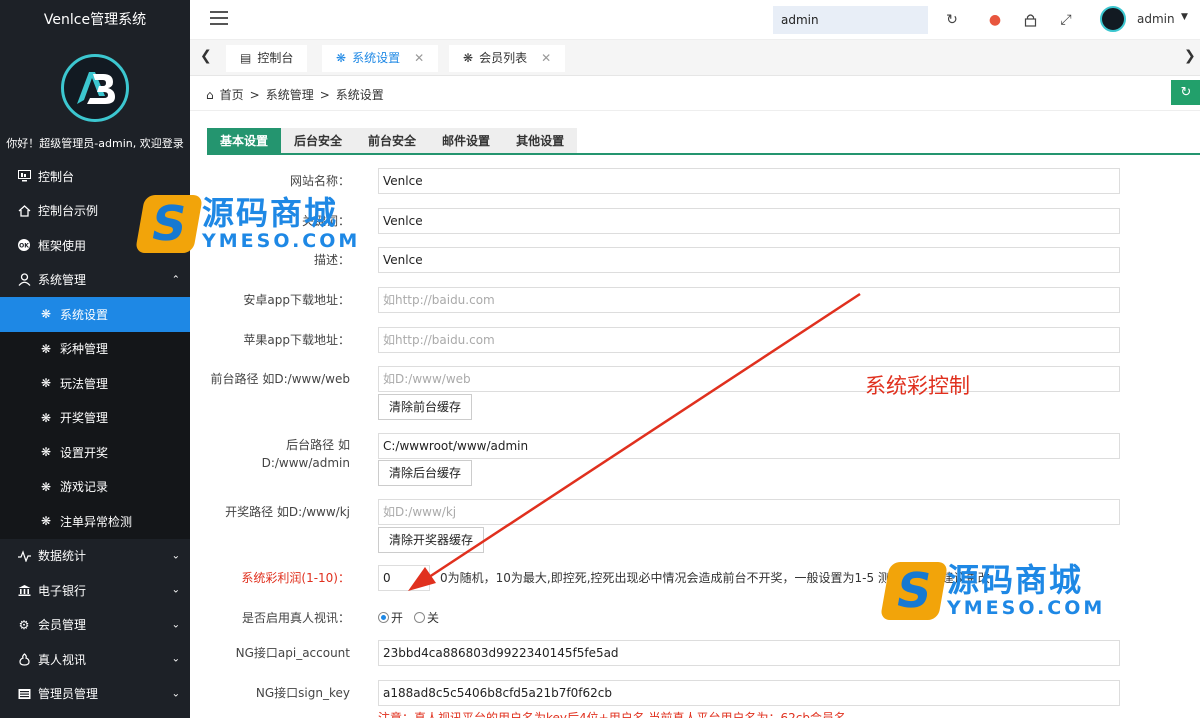 The image size is (1200, 718). What do you see at coordinates (466, 141) in the screenshot?
I see `tab-mail-settings: 邮件设置` at bounding box center [466, 141].